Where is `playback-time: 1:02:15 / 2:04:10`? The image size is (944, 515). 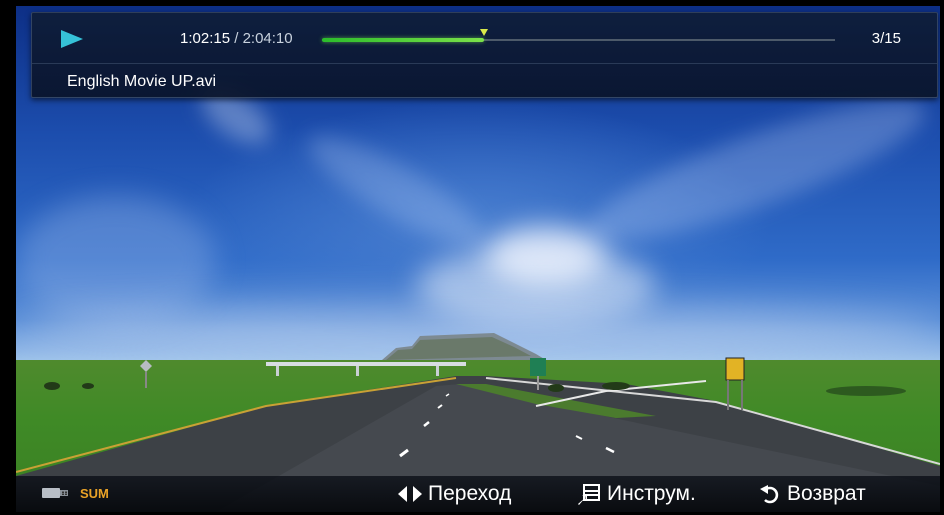 playback-time: 1:02:15 / 2:04:10 is located at coordinates (236, 38).